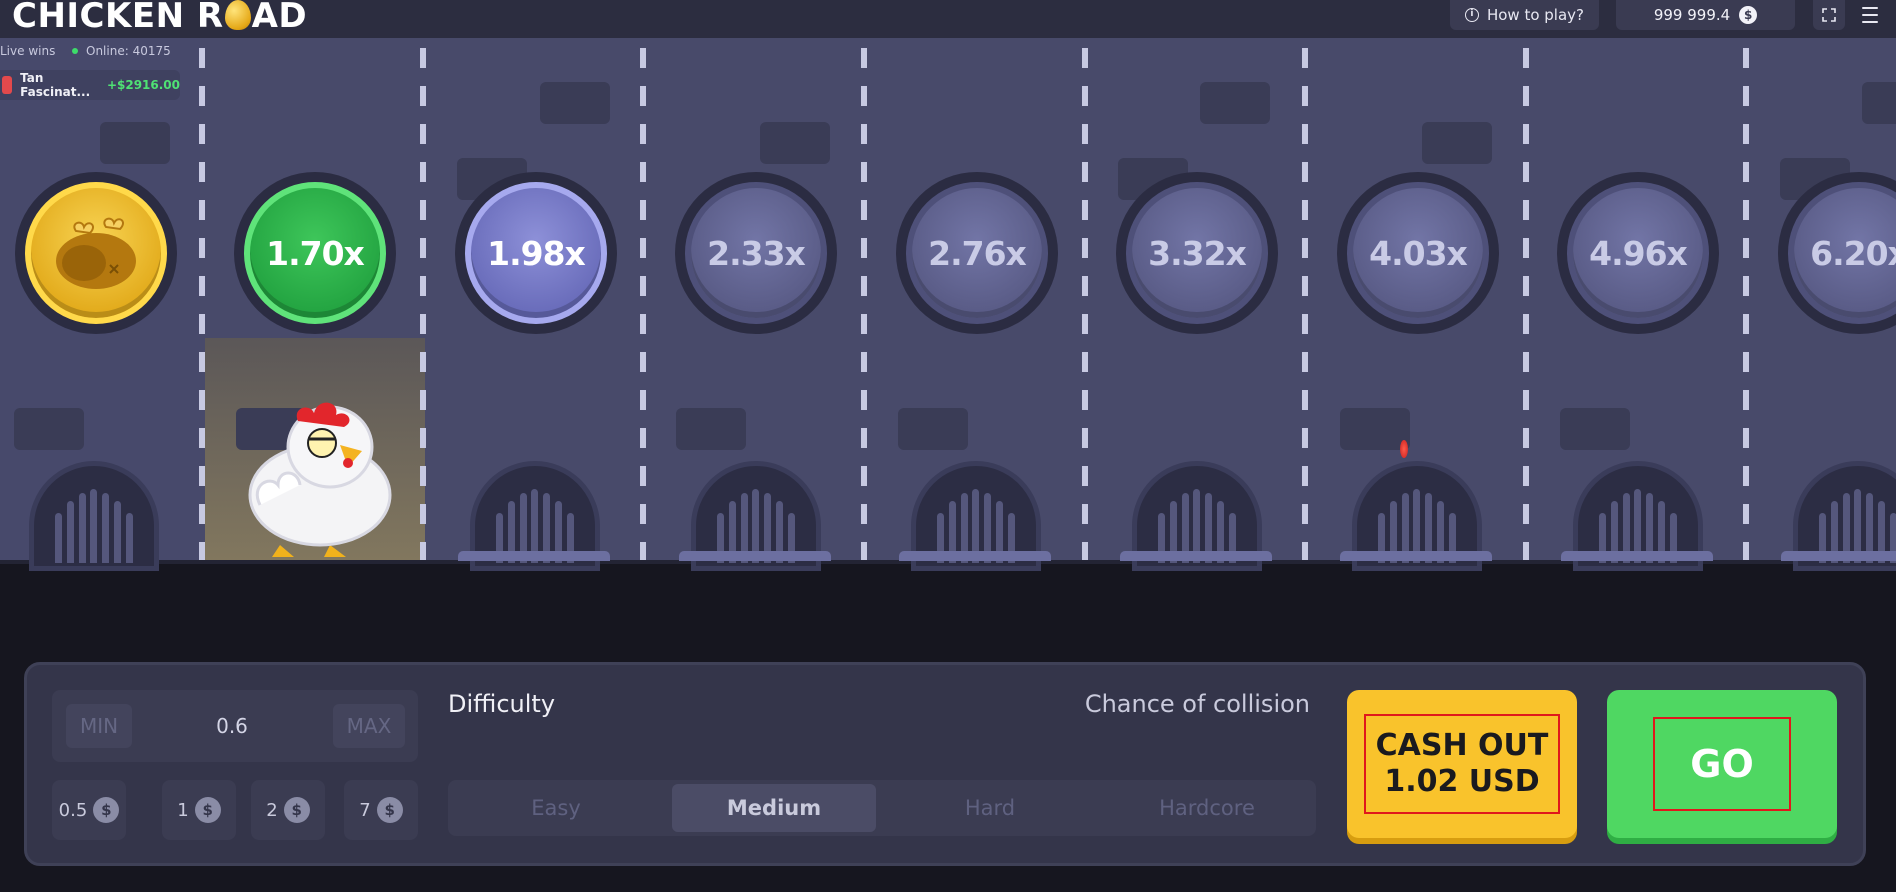  I want to click on quick-bet-button: 2 $, so click(288, 810).